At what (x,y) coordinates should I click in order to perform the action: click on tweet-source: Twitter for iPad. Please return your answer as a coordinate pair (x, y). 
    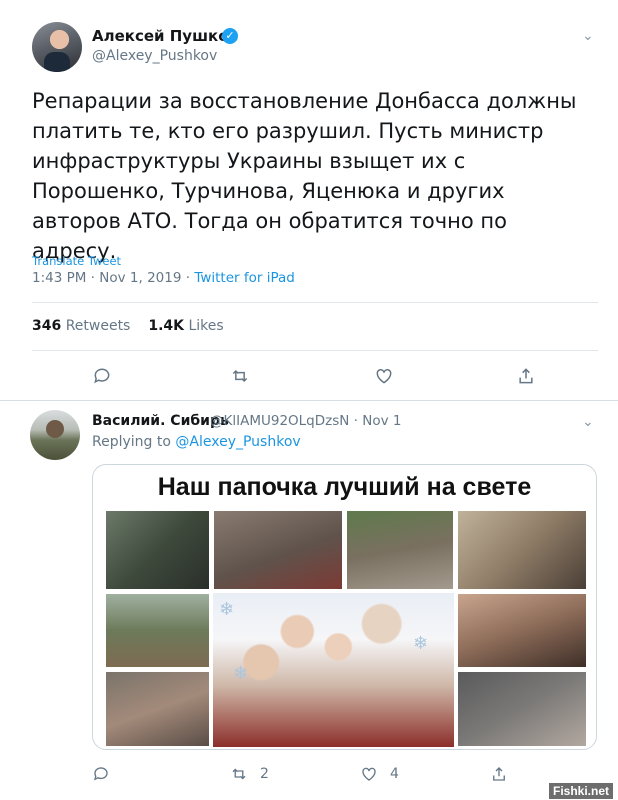
    Looking at the image, I should click on (244, 278).